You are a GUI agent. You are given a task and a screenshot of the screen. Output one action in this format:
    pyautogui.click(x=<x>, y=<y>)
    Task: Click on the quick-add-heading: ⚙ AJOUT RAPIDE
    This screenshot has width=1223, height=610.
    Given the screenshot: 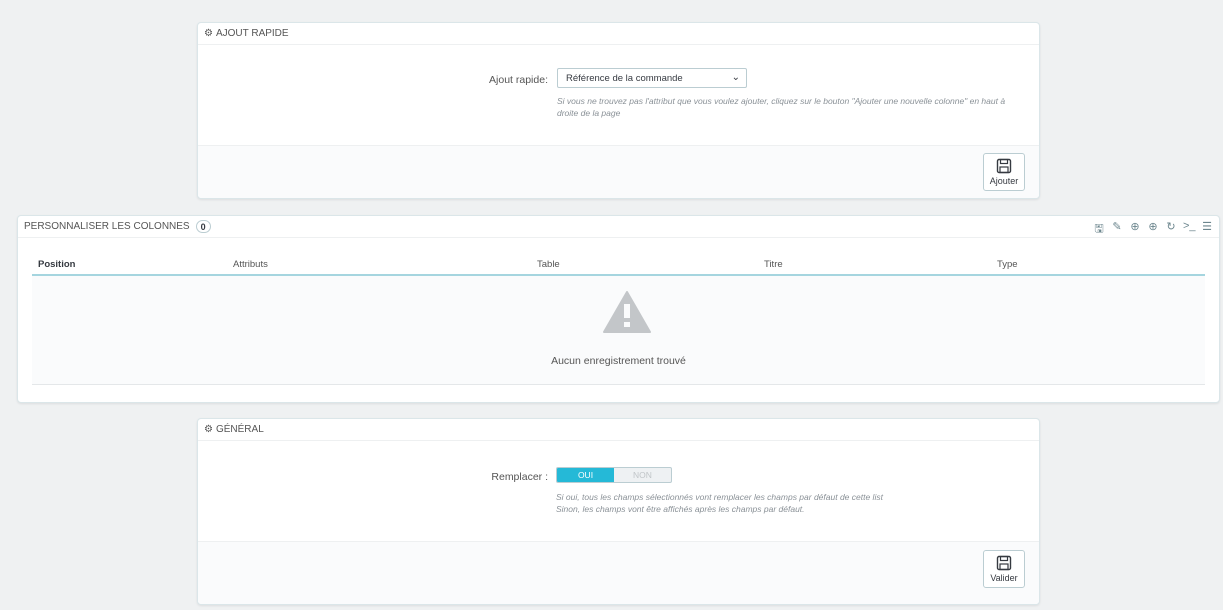 What is the action you would take?
    pyautogui.click(x=618, y=34)
    